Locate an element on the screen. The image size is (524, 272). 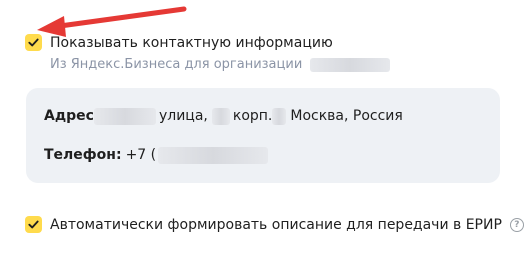
contact-source-label: Из Яндекс.Бизнеса для организации is located at coordinates (176, 64).